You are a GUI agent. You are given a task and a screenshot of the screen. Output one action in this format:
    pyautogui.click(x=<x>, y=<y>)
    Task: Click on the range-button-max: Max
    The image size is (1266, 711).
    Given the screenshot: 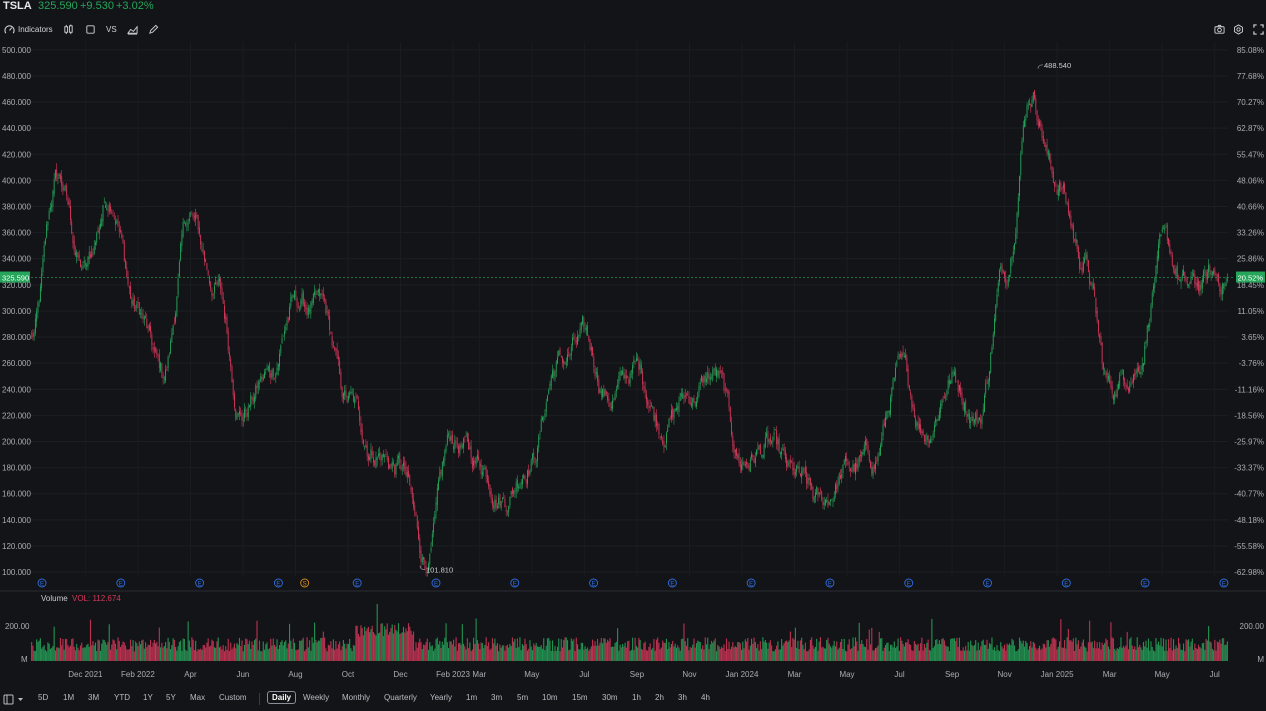 What is the action you would take?
    pyautogui.click(x=197, y=697)
    